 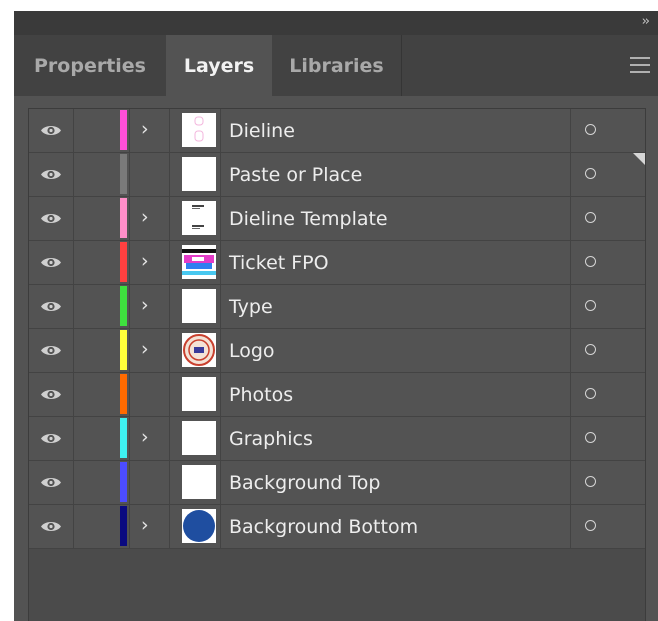 I want to click on layer-row: Photos, so click(x=337, y=395).